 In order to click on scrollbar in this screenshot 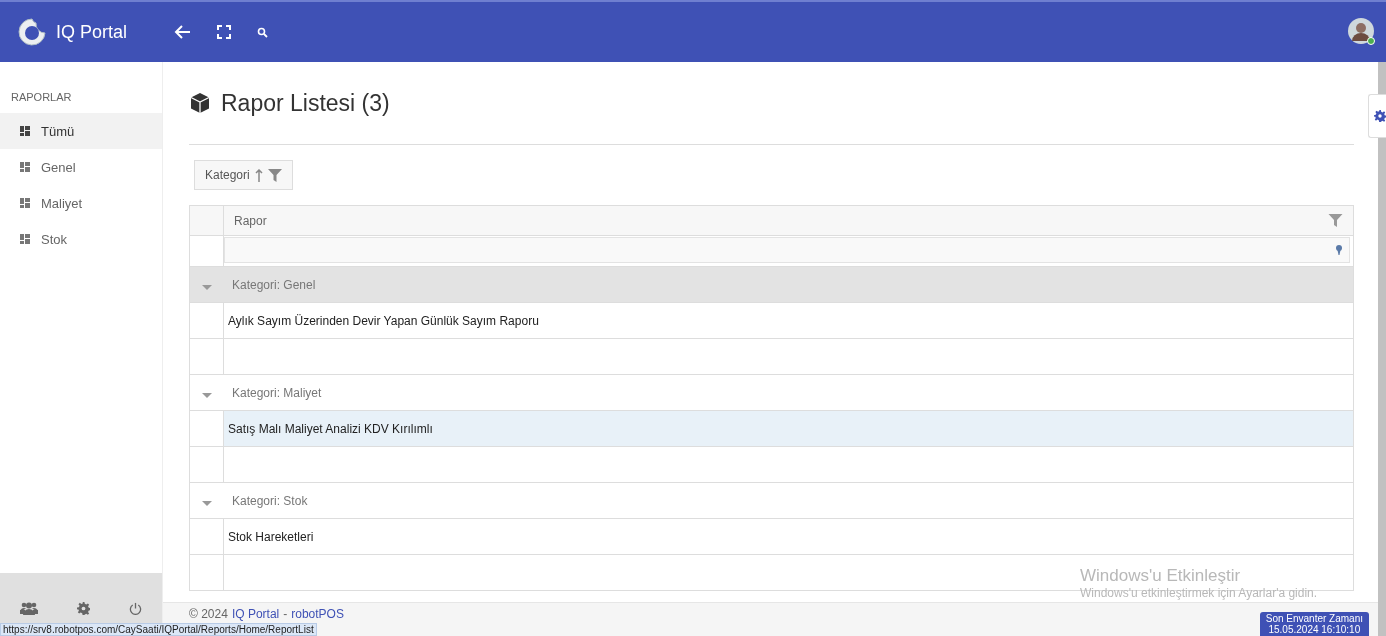, I will do `click(1382, 349)`.